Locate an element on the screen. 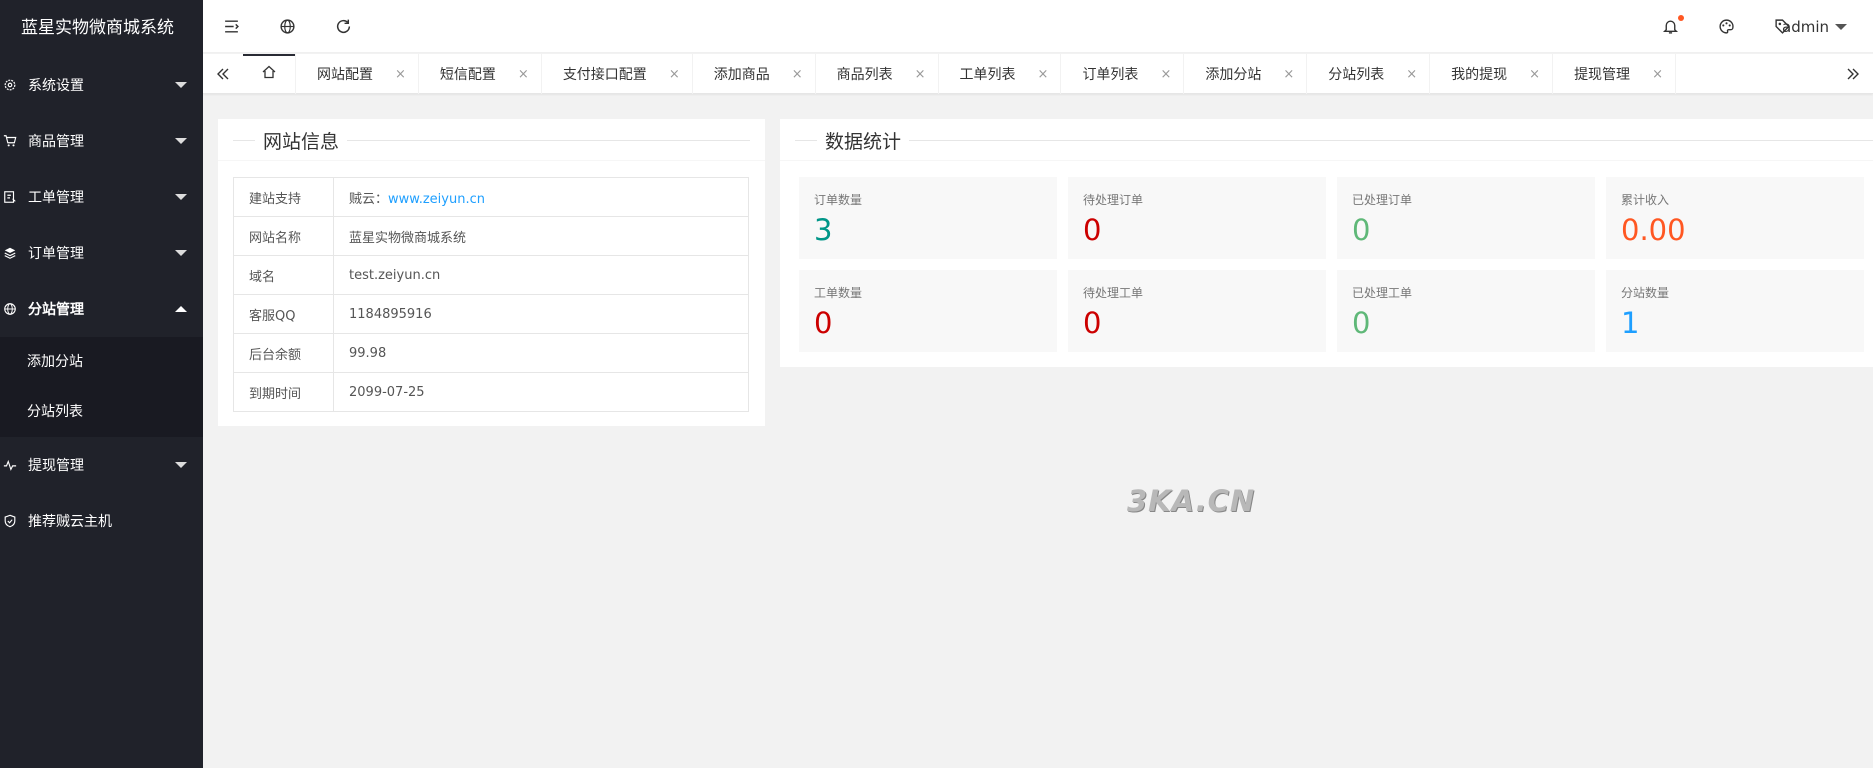 Image resolution: width=1873 pixels, height=768 pixels. tab-add-product: 添加商品 × is located at coordinates (754, 74).